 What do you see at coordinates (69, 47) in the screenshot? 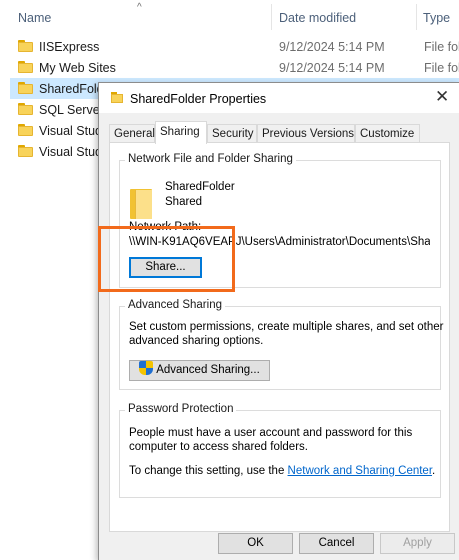
I see `file-name: IISExpress` at bounding box center [69, 47].